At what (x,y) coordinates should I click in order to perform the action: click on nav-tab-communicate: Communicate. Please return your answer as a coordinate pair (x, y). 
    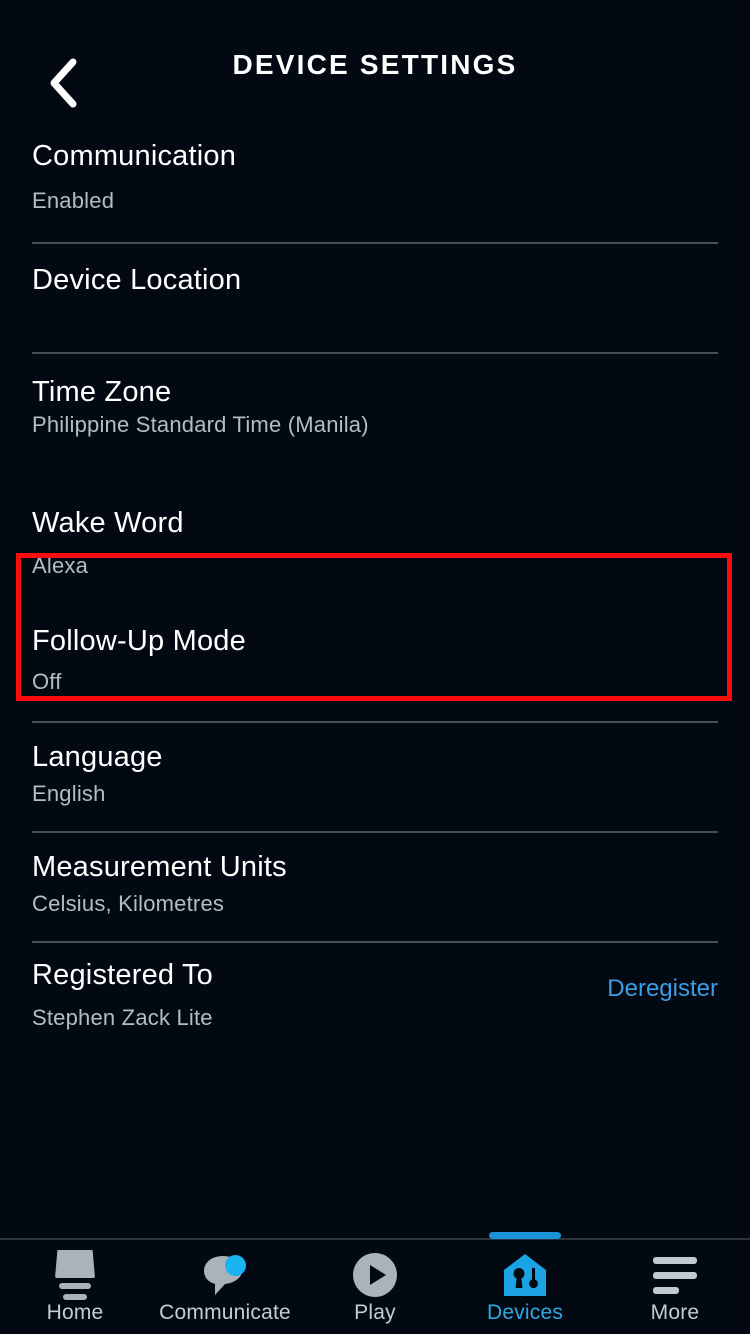
    Looking at the image, I should click on (225, 1287).